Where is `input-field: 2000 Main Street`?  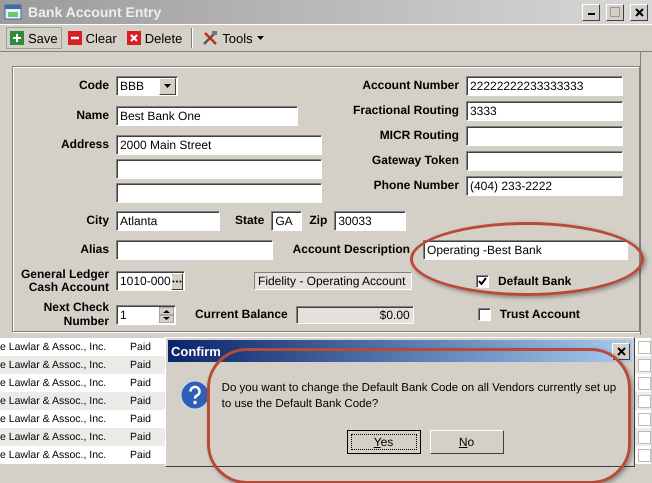
input-field: 2000 Main Street is located at coordinates (219, 145).